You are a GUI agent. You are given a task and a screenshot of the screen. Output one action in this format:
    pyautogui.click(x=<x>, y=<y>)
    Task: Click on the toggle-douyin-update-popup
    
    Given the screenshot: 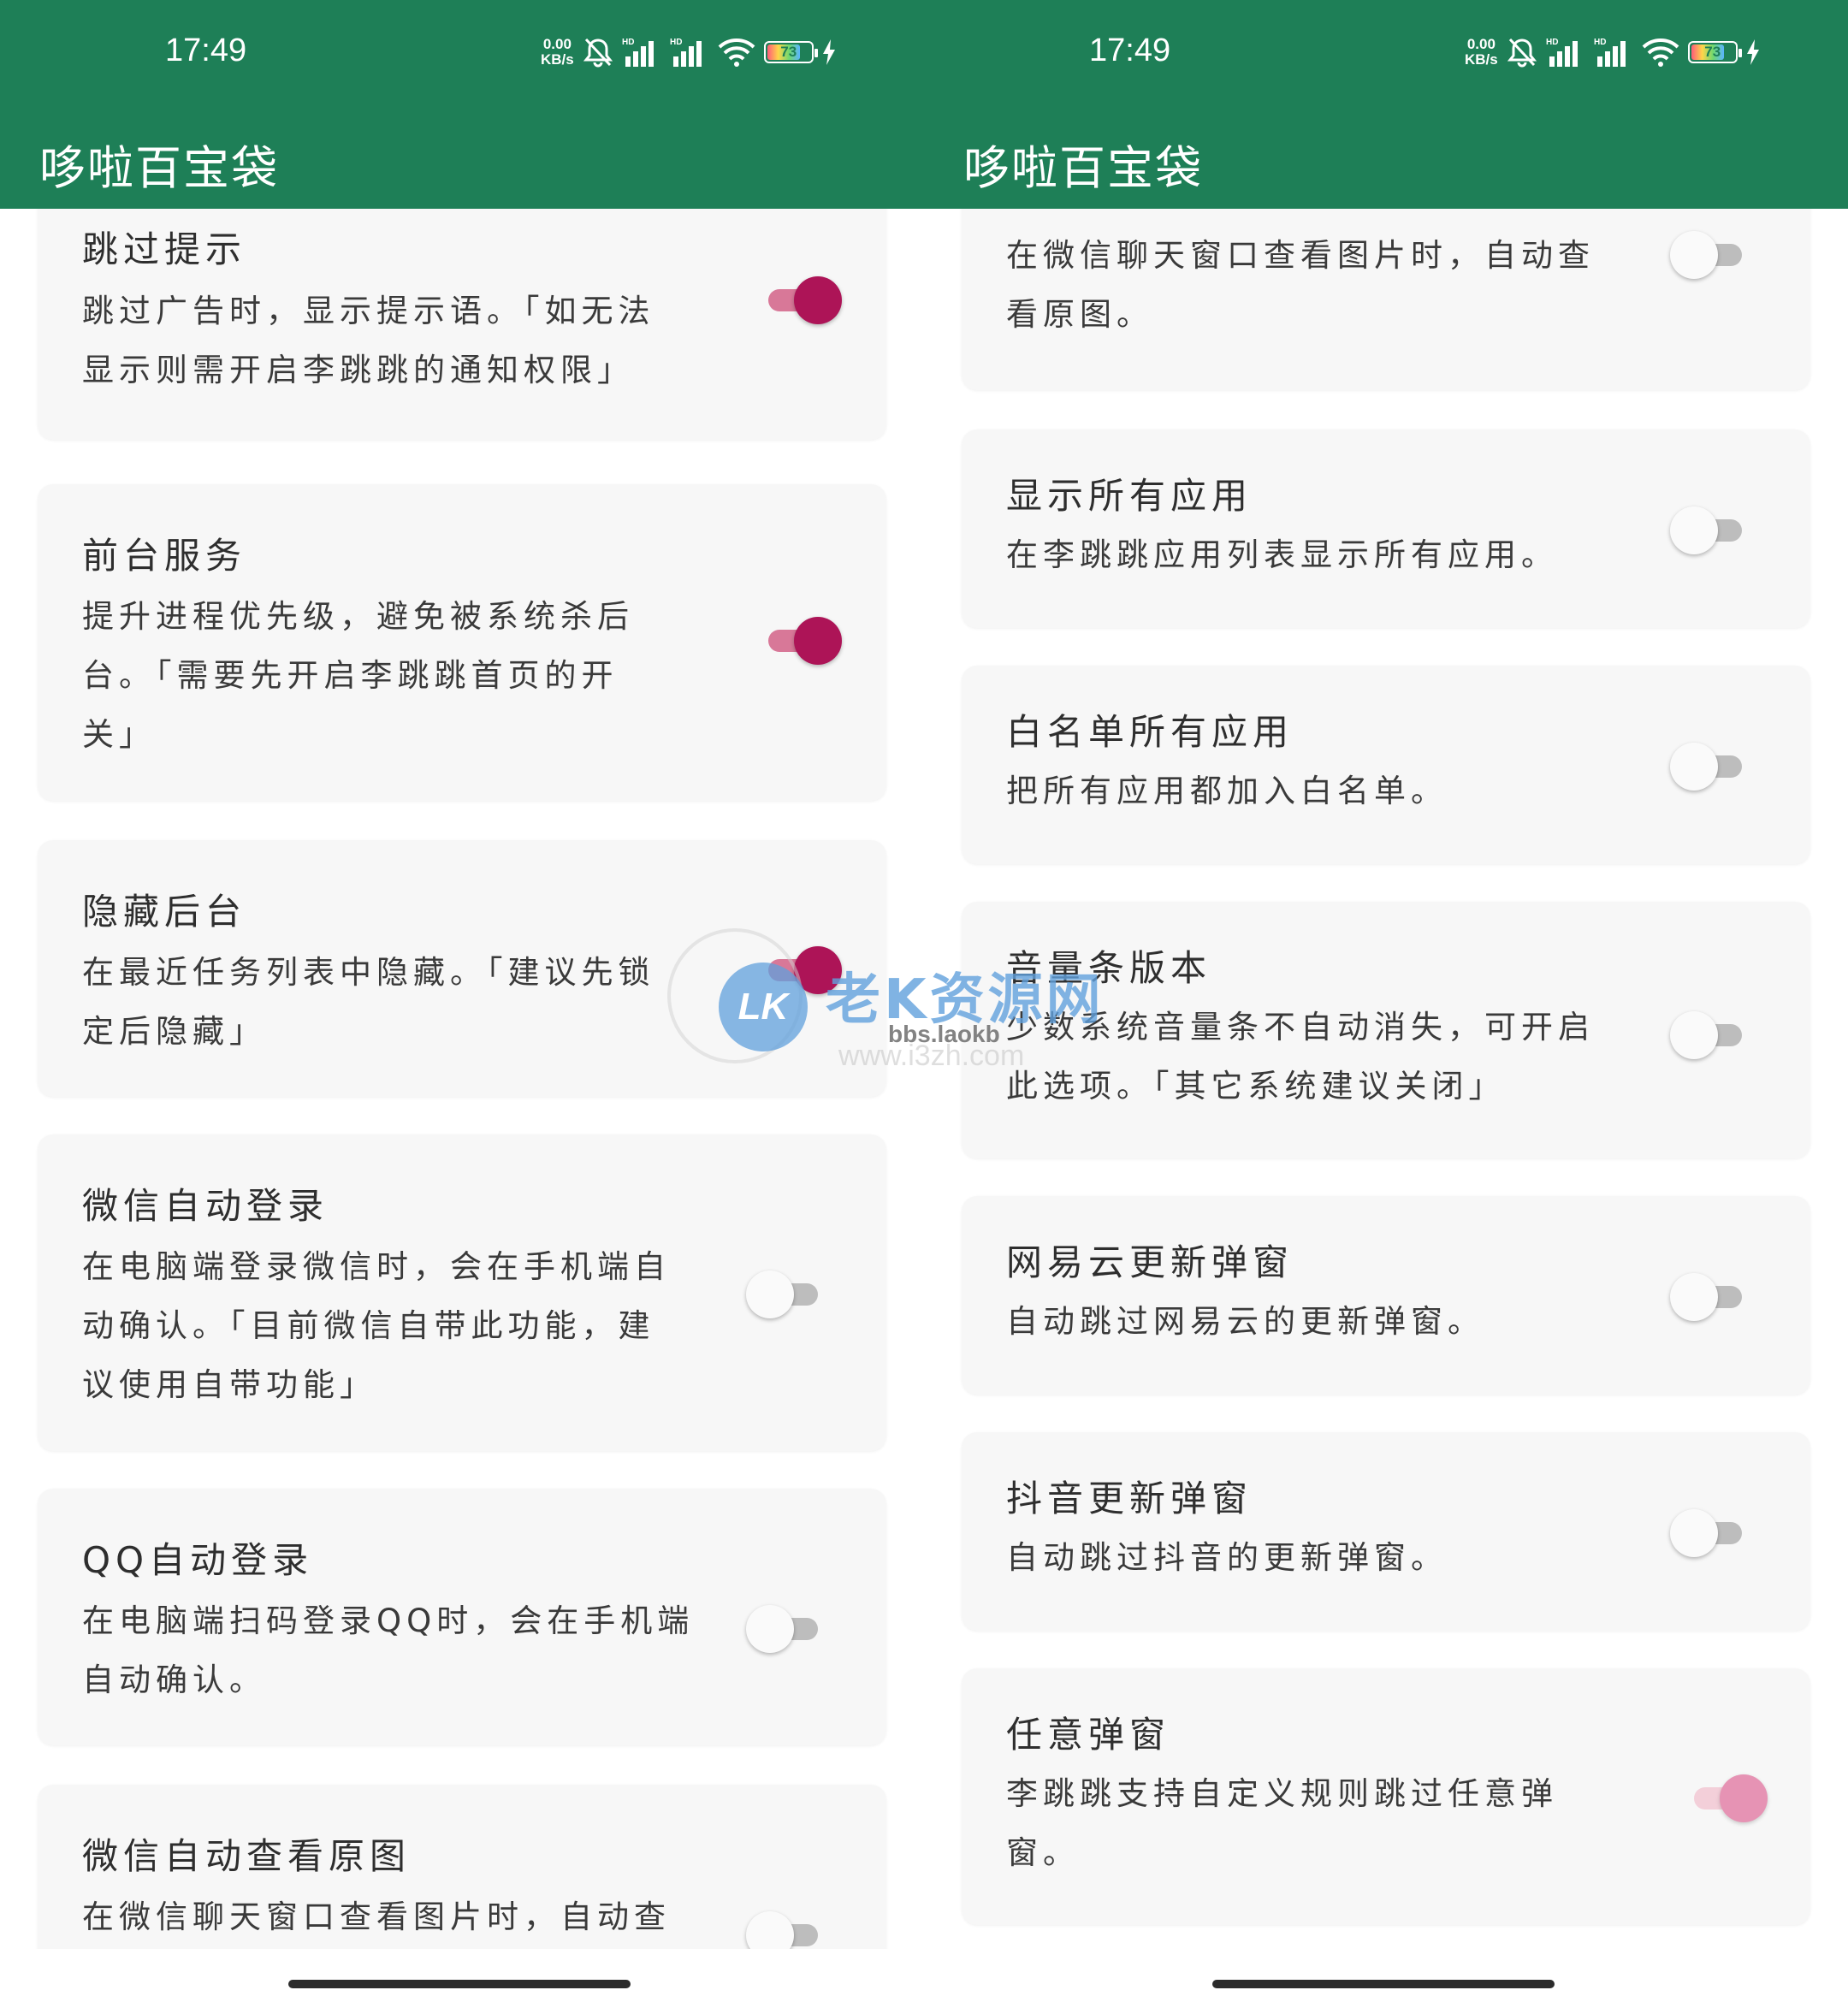 What is the action you would take?
    pyautogui.click(x=1709, y=1533)
    